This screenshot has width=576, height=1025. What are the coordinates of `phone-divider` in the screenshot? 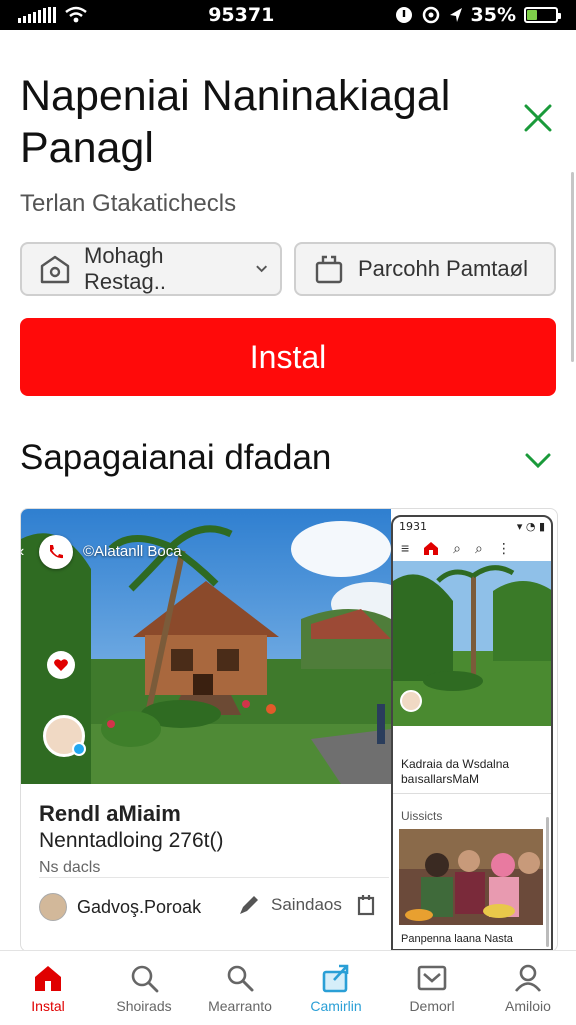 It's located at (472, 793).